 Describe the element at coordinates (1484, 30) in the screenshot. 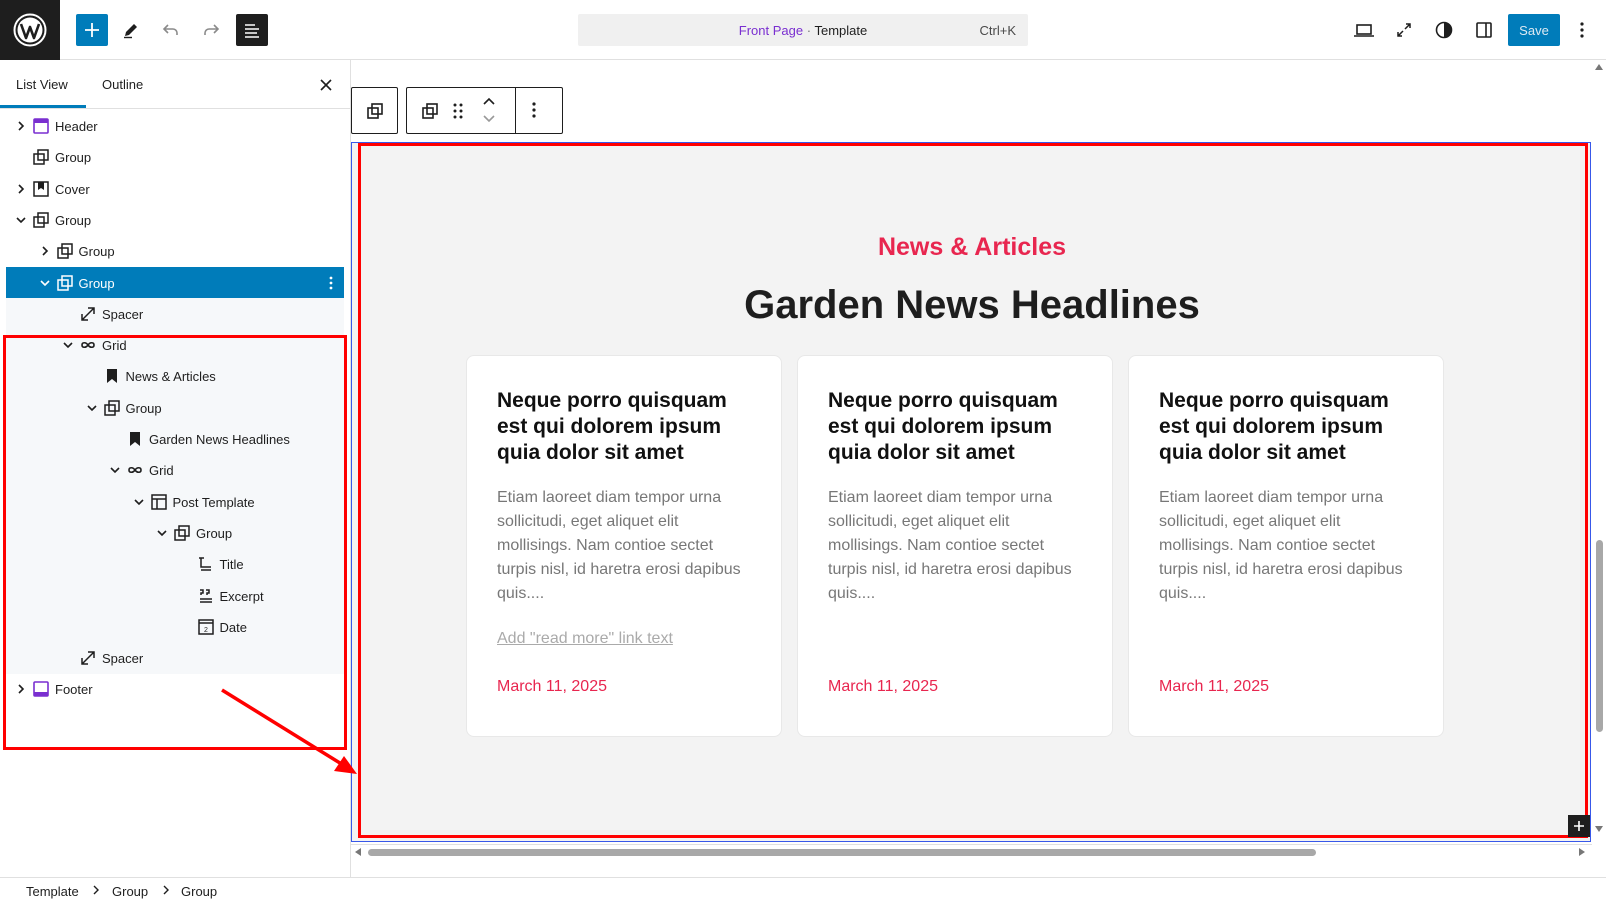

I see `settings-sidebar-button` at that location.